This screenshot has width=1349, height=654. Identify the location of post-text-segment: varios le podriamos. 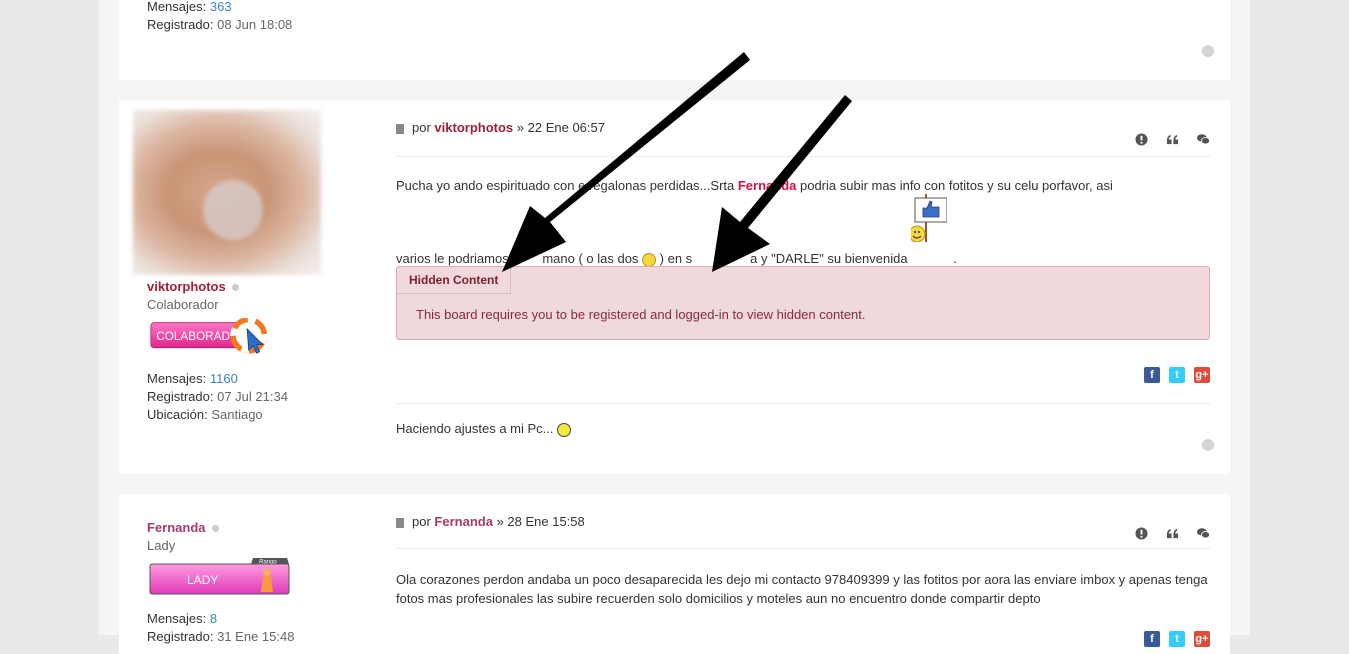
(454, 258).